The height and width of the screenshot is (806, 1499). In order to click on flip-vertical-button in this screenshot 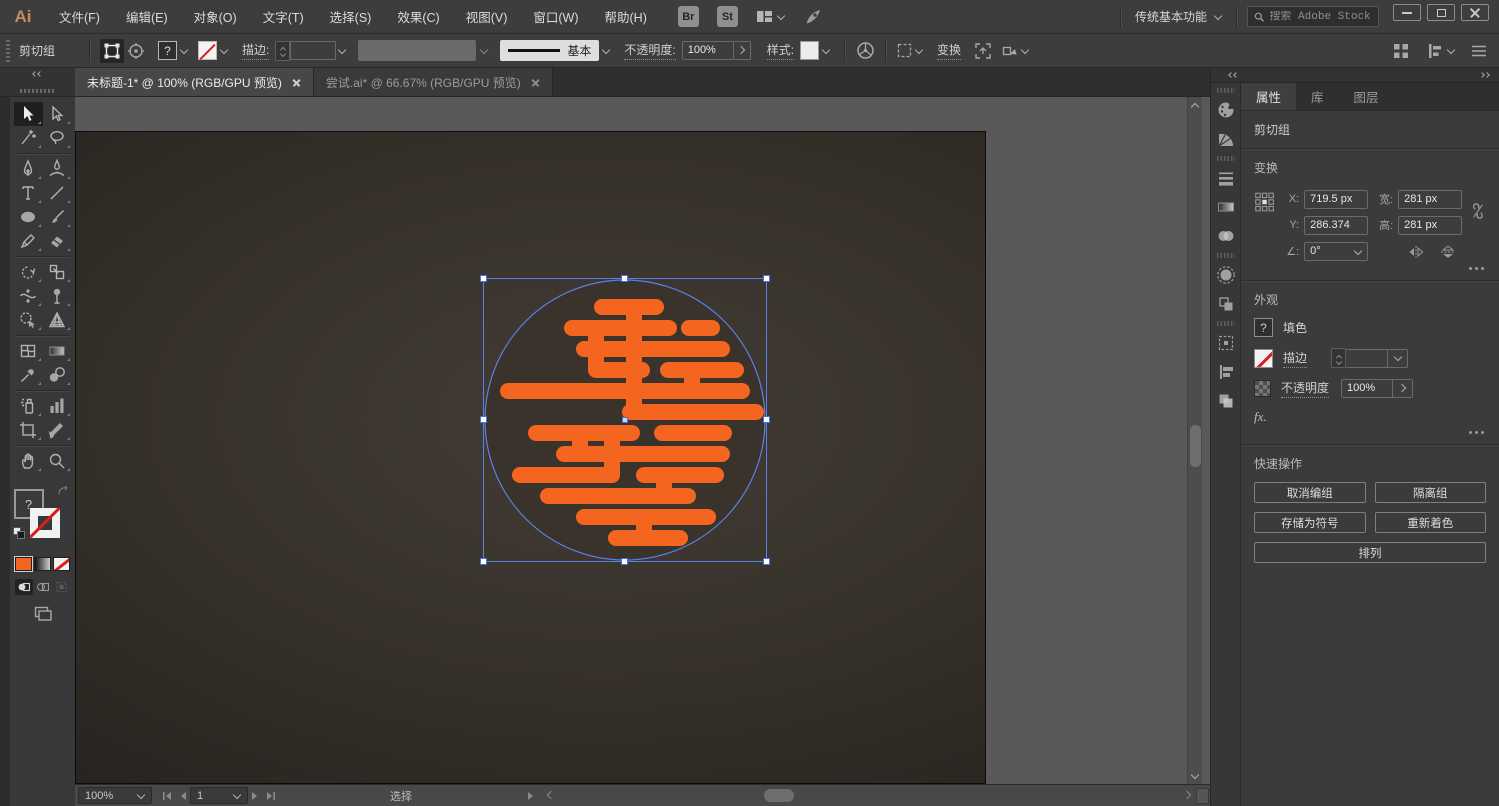, I will do `click(1448, 251)`.